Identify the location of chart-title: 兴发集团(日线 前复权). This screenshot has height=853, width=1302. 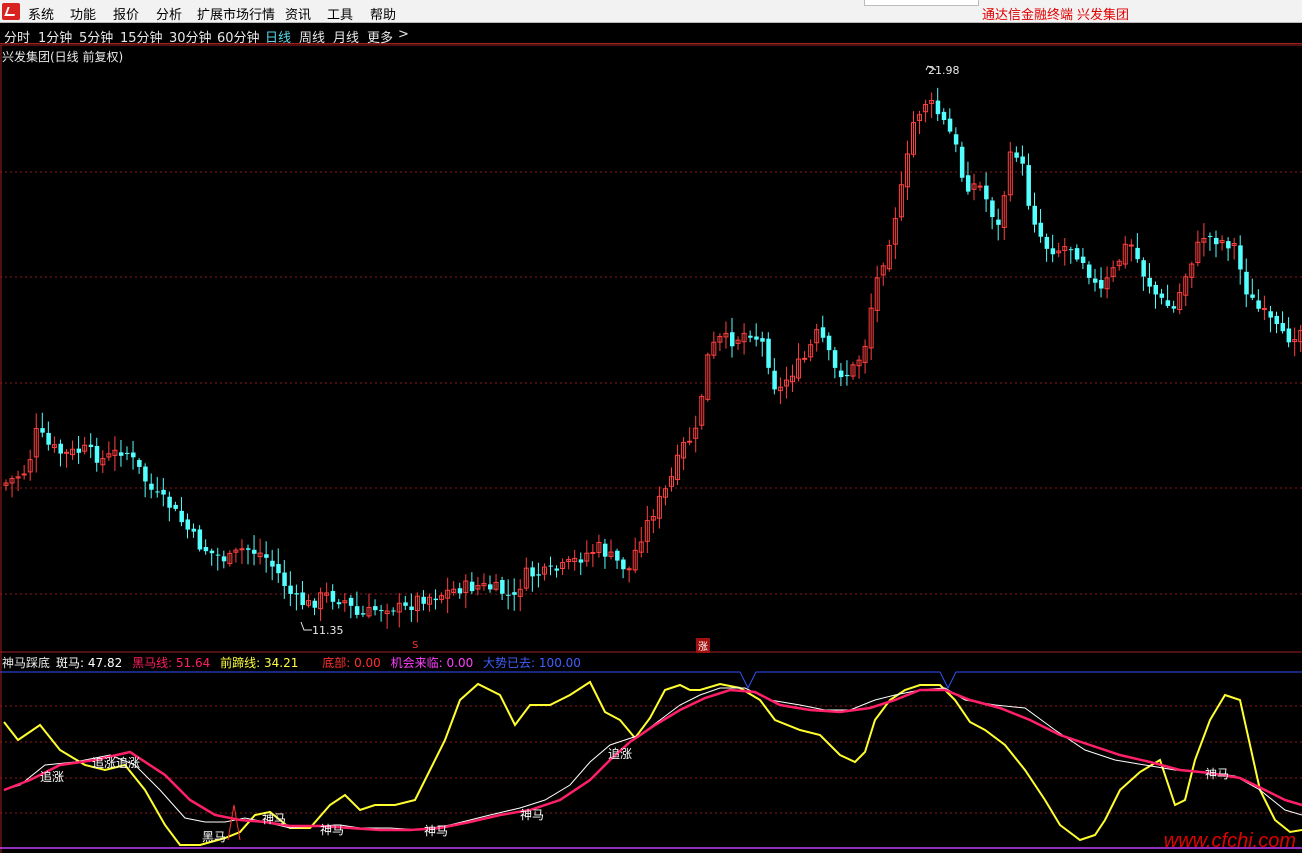
(63, 57).